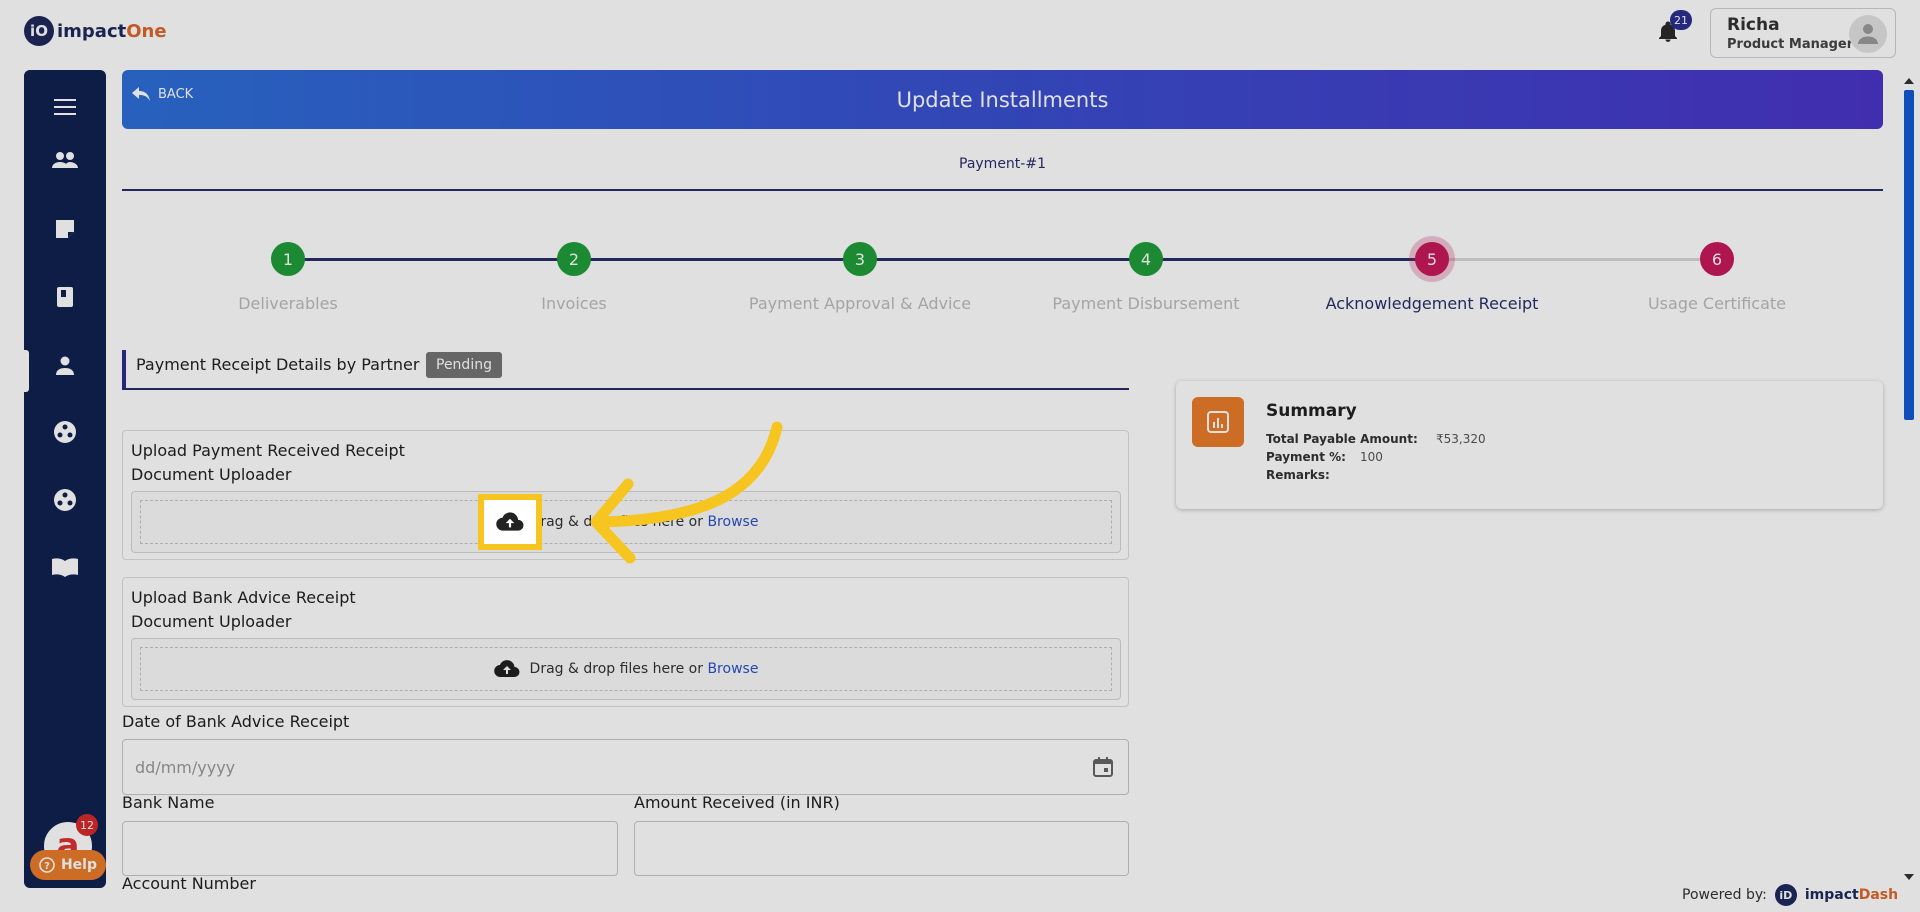 This screenshot has height=912, width=1920. What do you see at coordinates (1002, 190) in the screenshot?
I see `payment-tab-underline` at bounding box center [1002, 190].